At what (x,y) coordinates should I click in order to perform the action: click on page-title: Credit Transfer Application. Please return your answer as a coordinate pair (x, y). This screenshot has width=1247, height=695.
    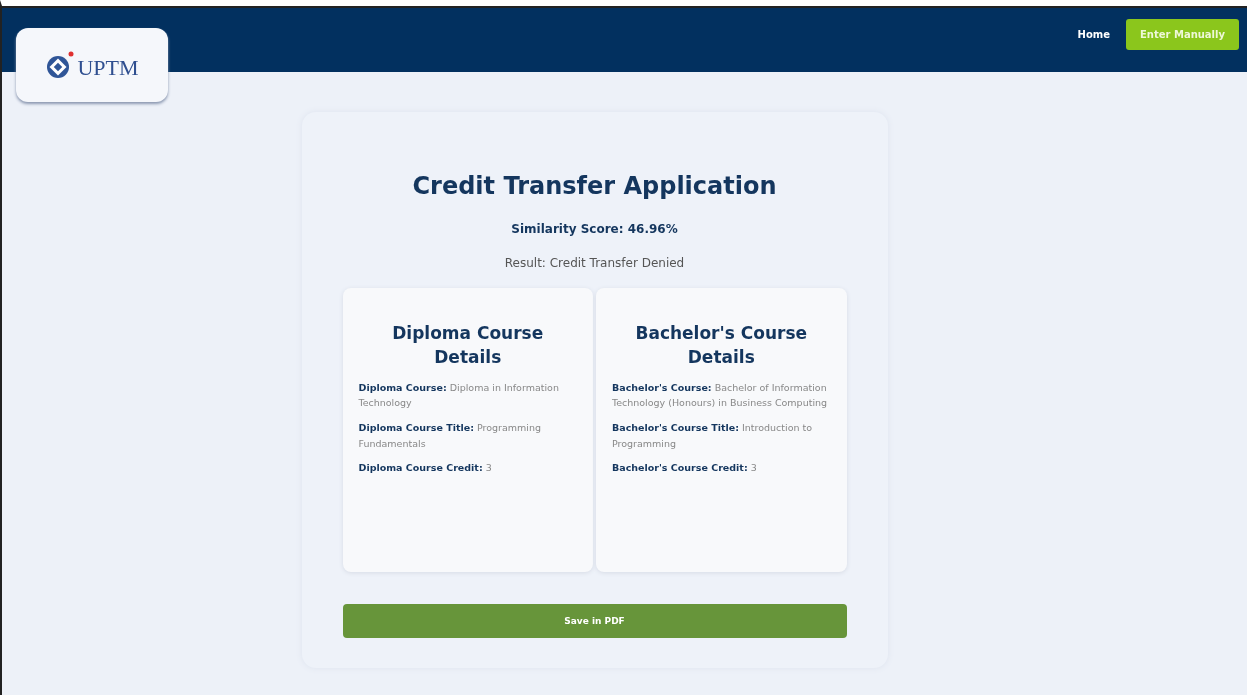
    Looking at the image, I should click on (594, 186).